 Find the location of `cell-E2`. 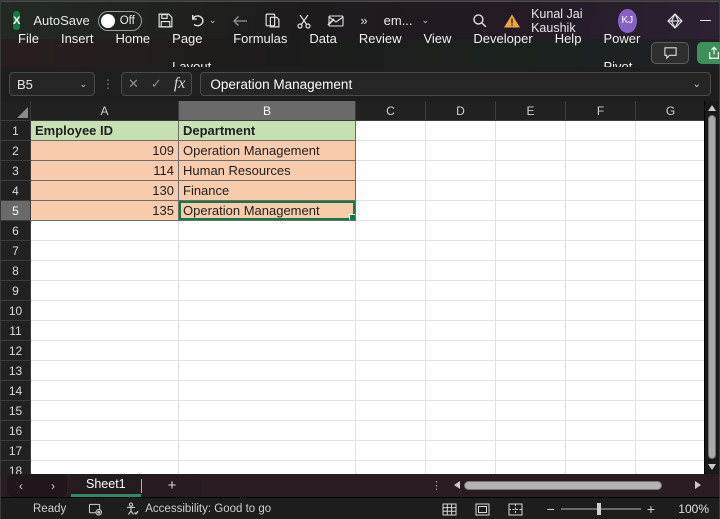

cell-E2 is located at coordinates (531, 151).